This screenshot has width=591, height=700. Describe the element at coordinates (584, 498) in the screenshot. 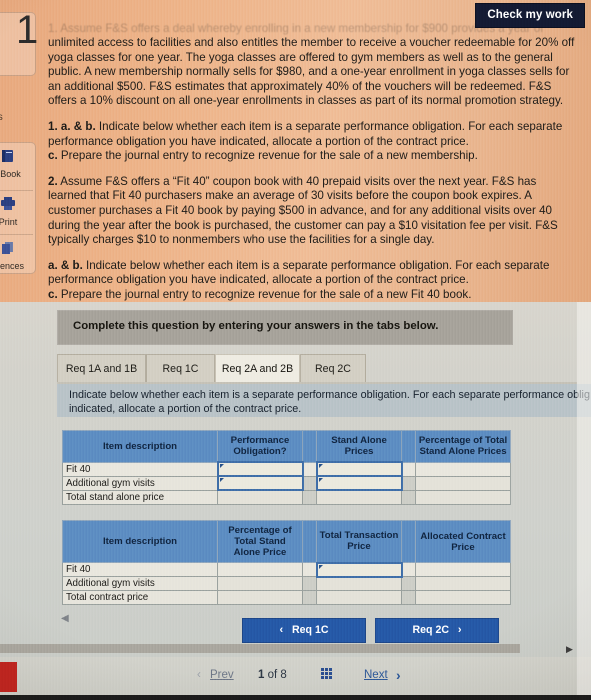

I see `right-edge-highlight` at that location.